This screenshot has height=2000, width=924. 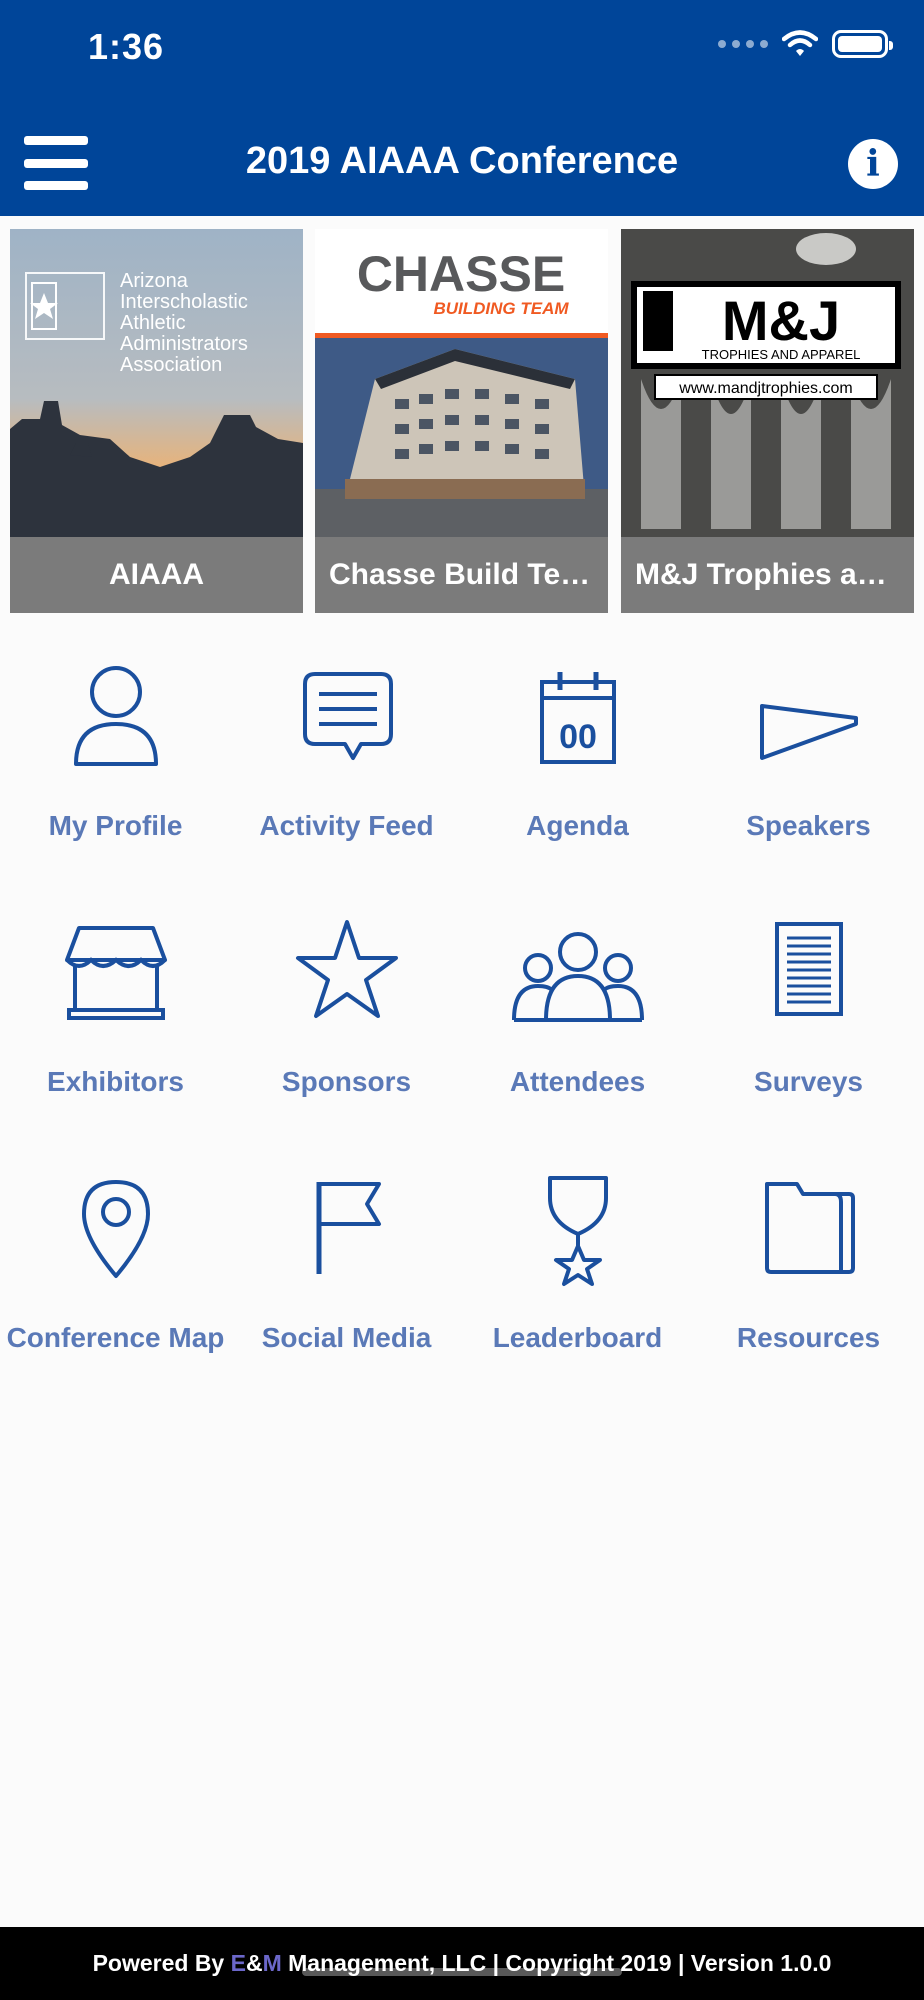 I want to click on tile-label: My Profile, so click(x=115, y=825).